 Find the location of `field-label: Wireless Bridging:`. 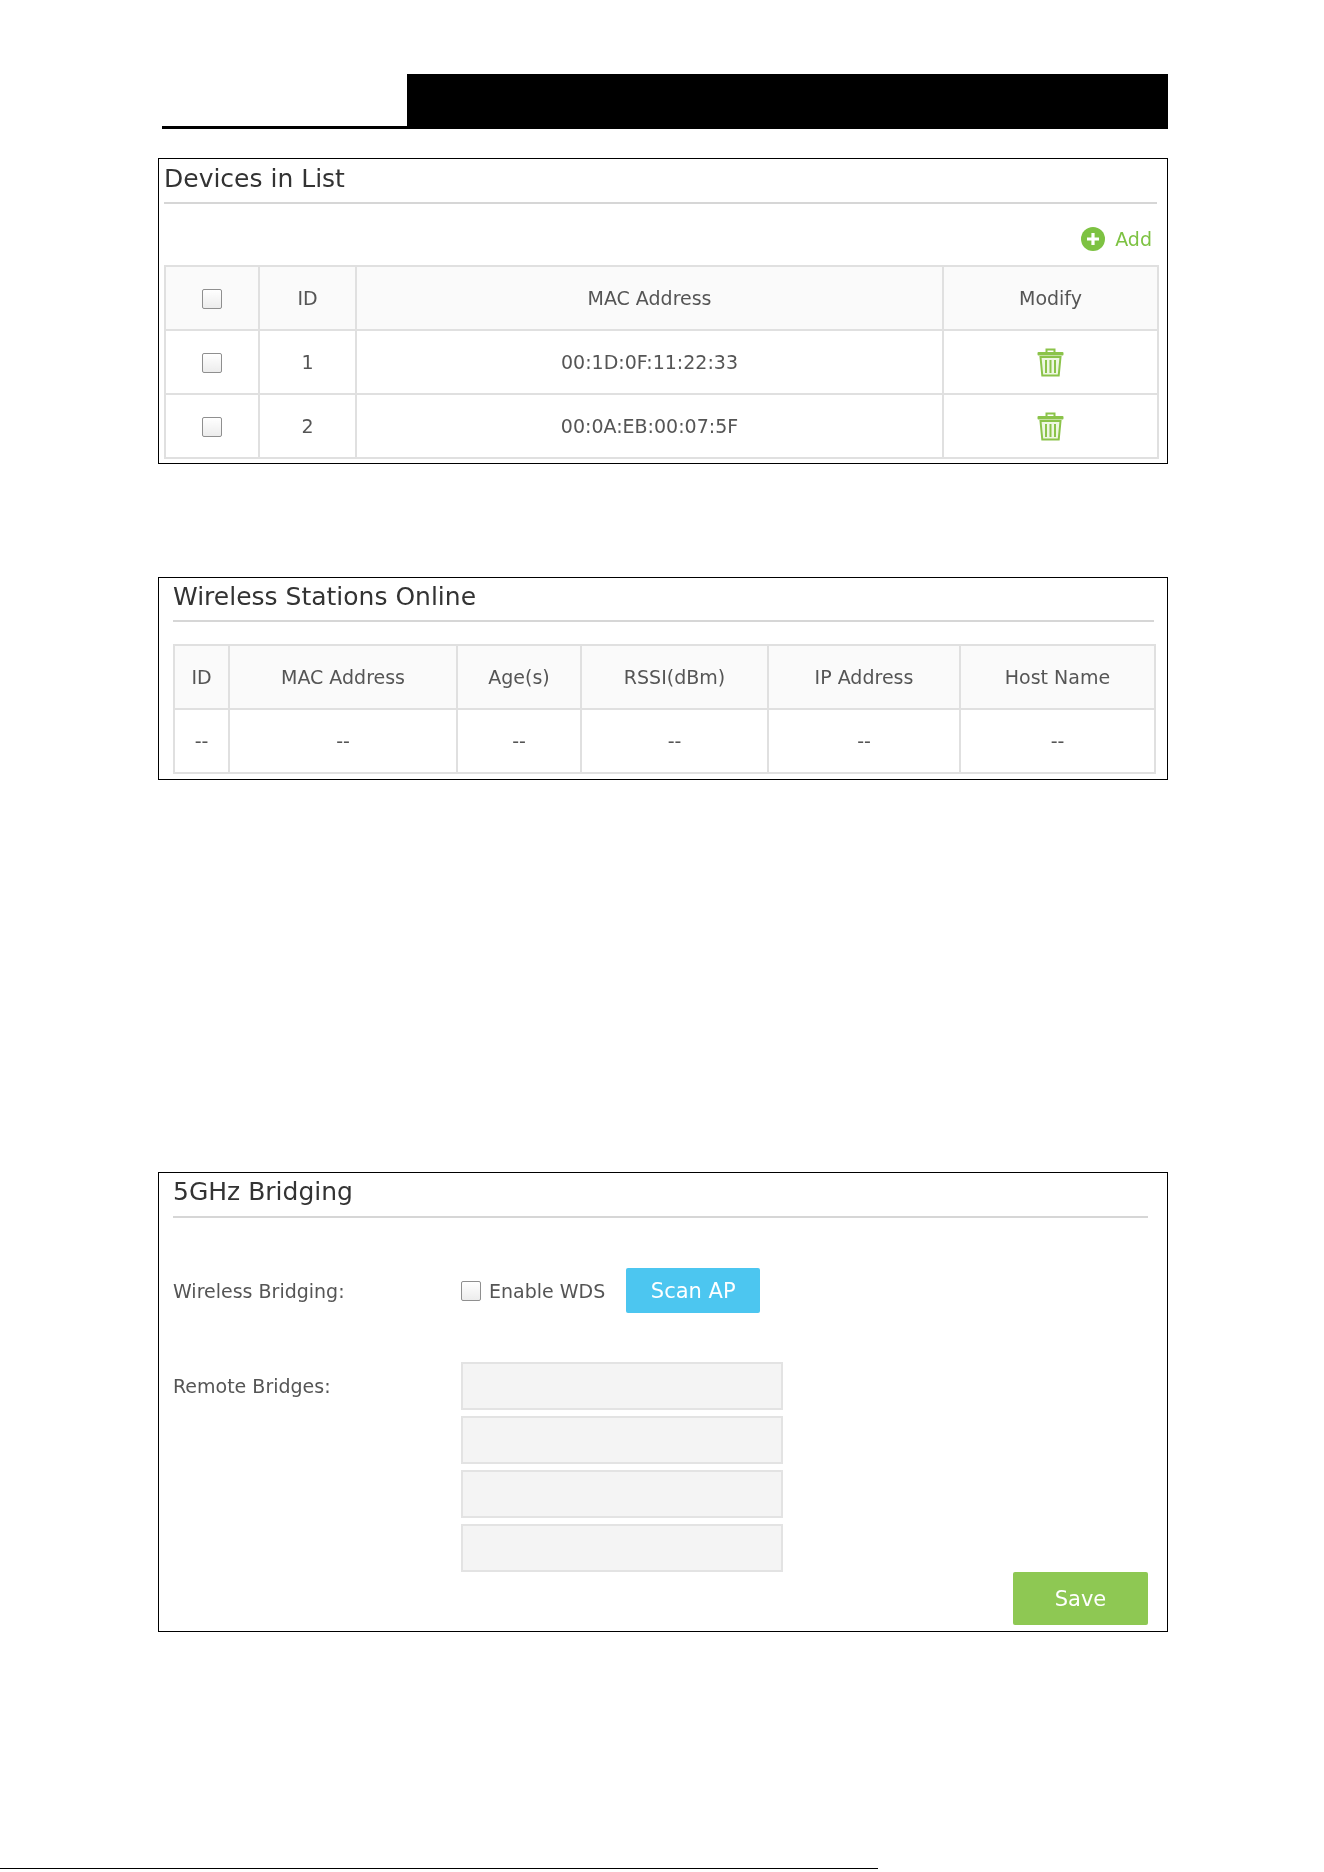

field-label: Wireless Bridging: is located at coordinates (259, 1290).